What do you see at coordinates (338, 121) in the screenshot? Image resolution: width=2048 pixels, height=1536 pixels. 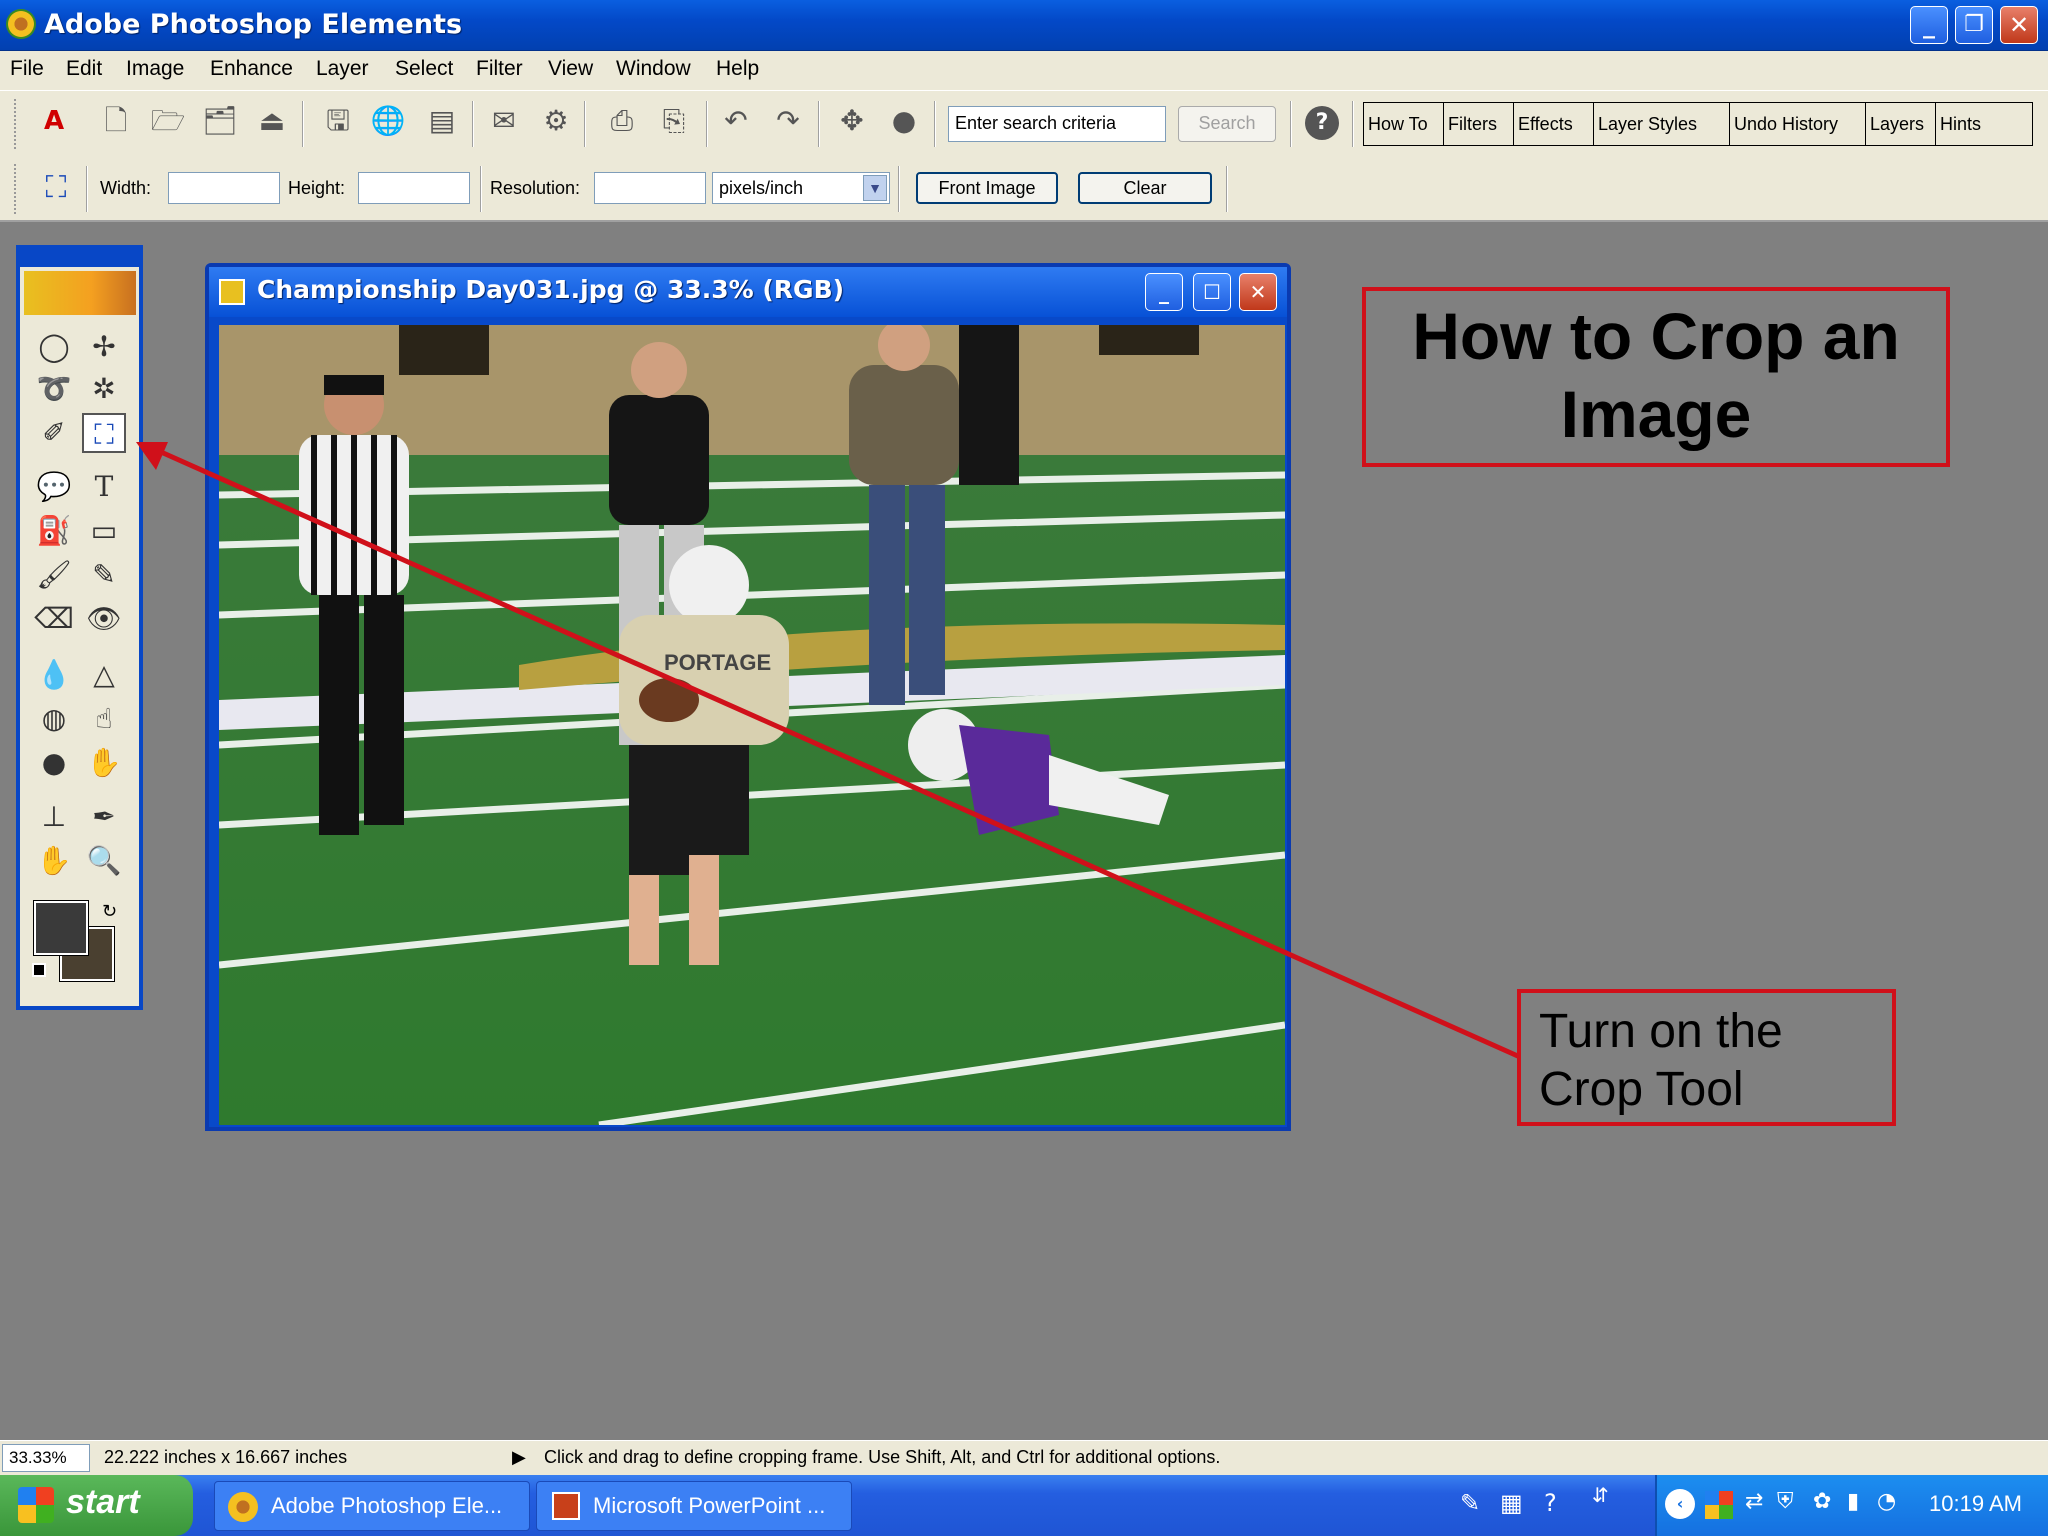 I see `save-icon: 🖫` at bounding box center [338, 121].